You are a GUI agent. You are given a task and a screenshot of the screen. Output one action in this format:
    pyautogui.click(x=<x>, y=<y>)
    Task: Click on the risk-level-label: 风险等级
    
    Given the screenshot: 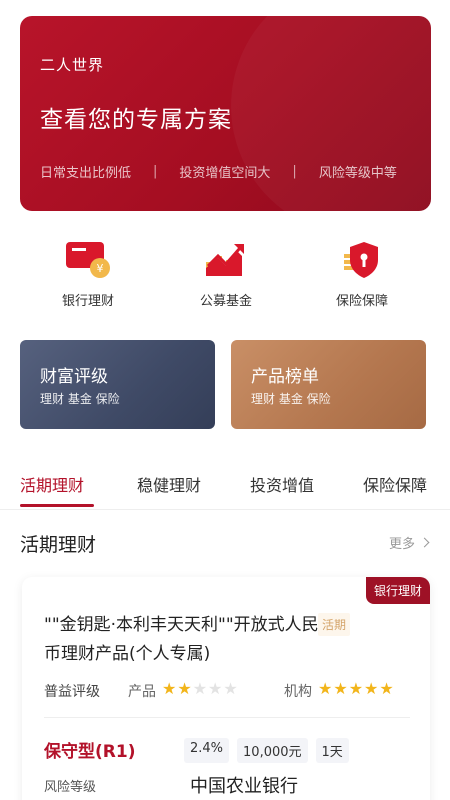 What is the action you would take?
    pyautogui.click(x=70, y=787)
    